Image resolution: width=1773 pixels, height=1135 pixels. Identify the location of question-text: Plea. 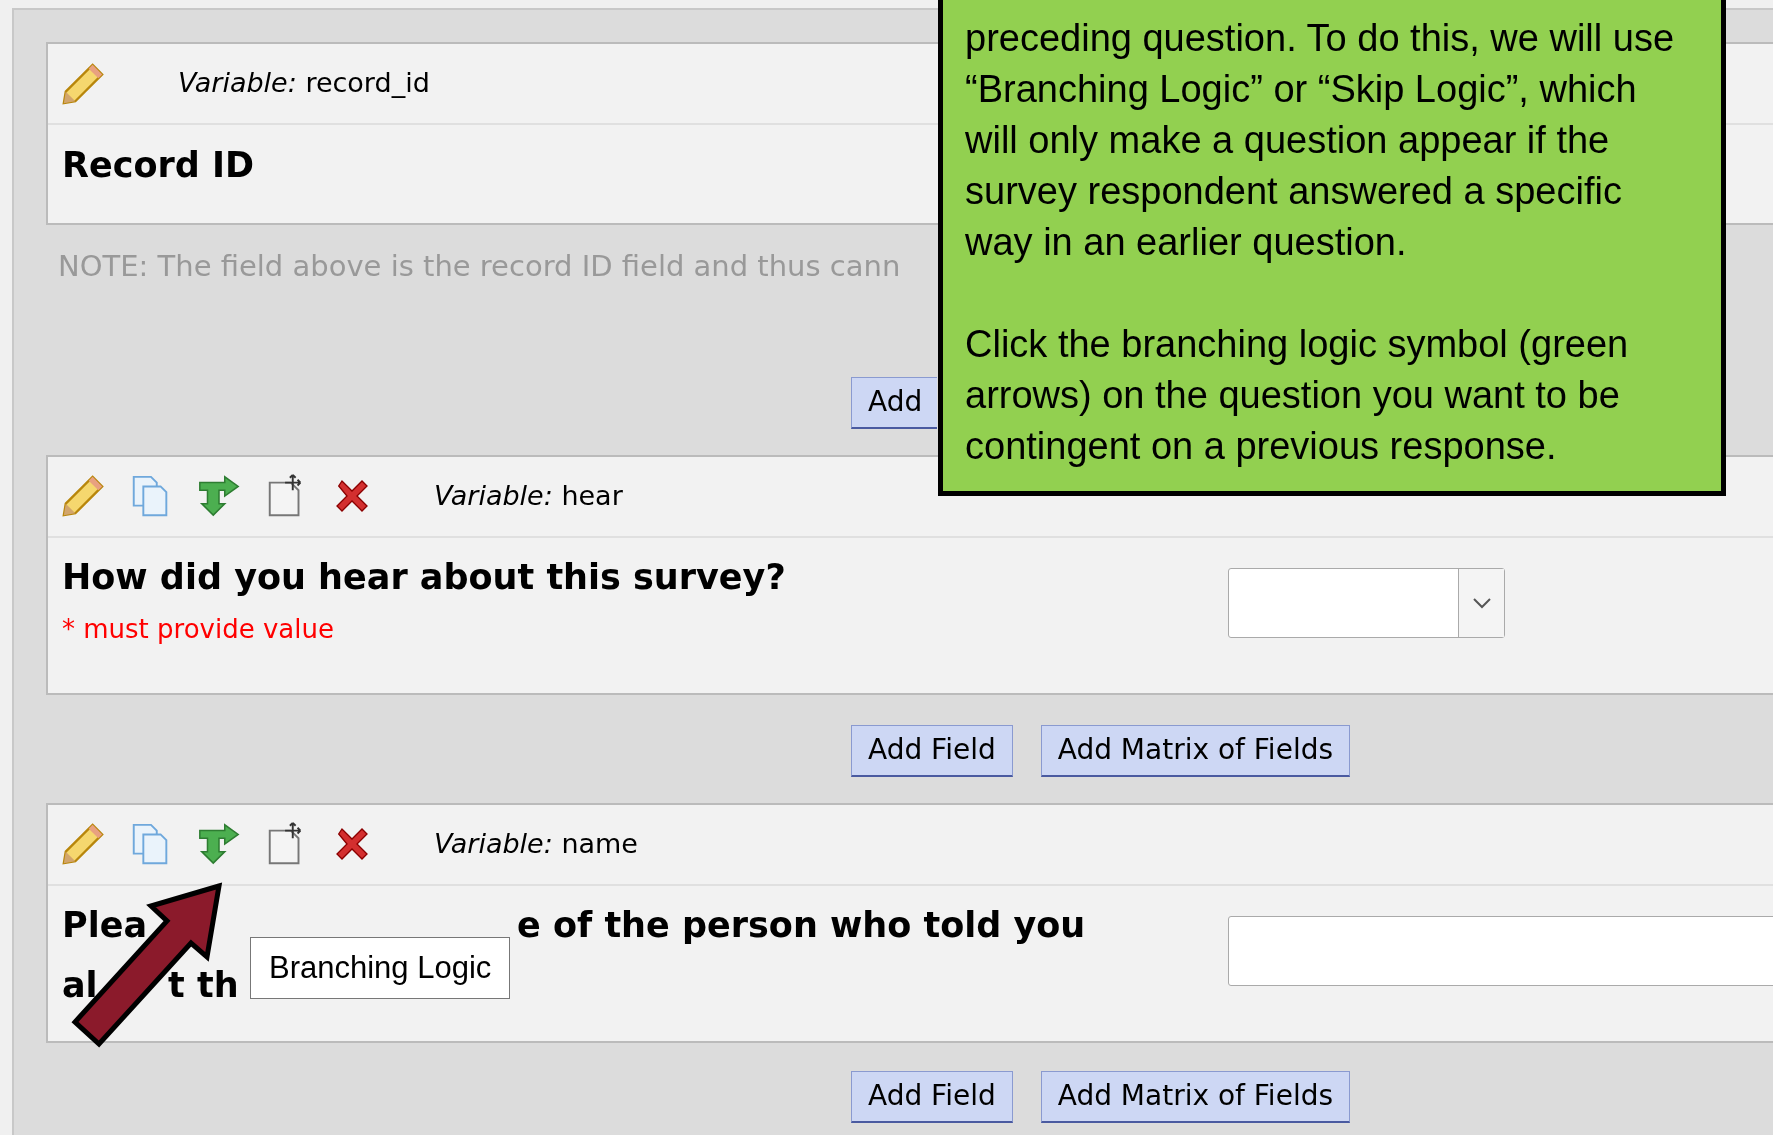
(104, 925).